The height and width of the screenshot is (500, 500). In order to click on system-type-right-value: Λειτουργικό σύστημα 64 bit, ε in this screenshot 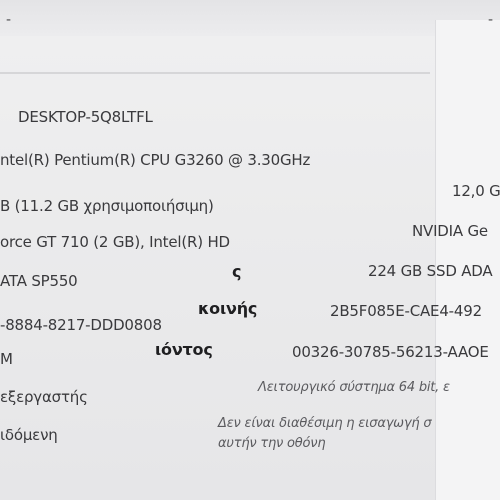, I will do `click(354, 387)`.